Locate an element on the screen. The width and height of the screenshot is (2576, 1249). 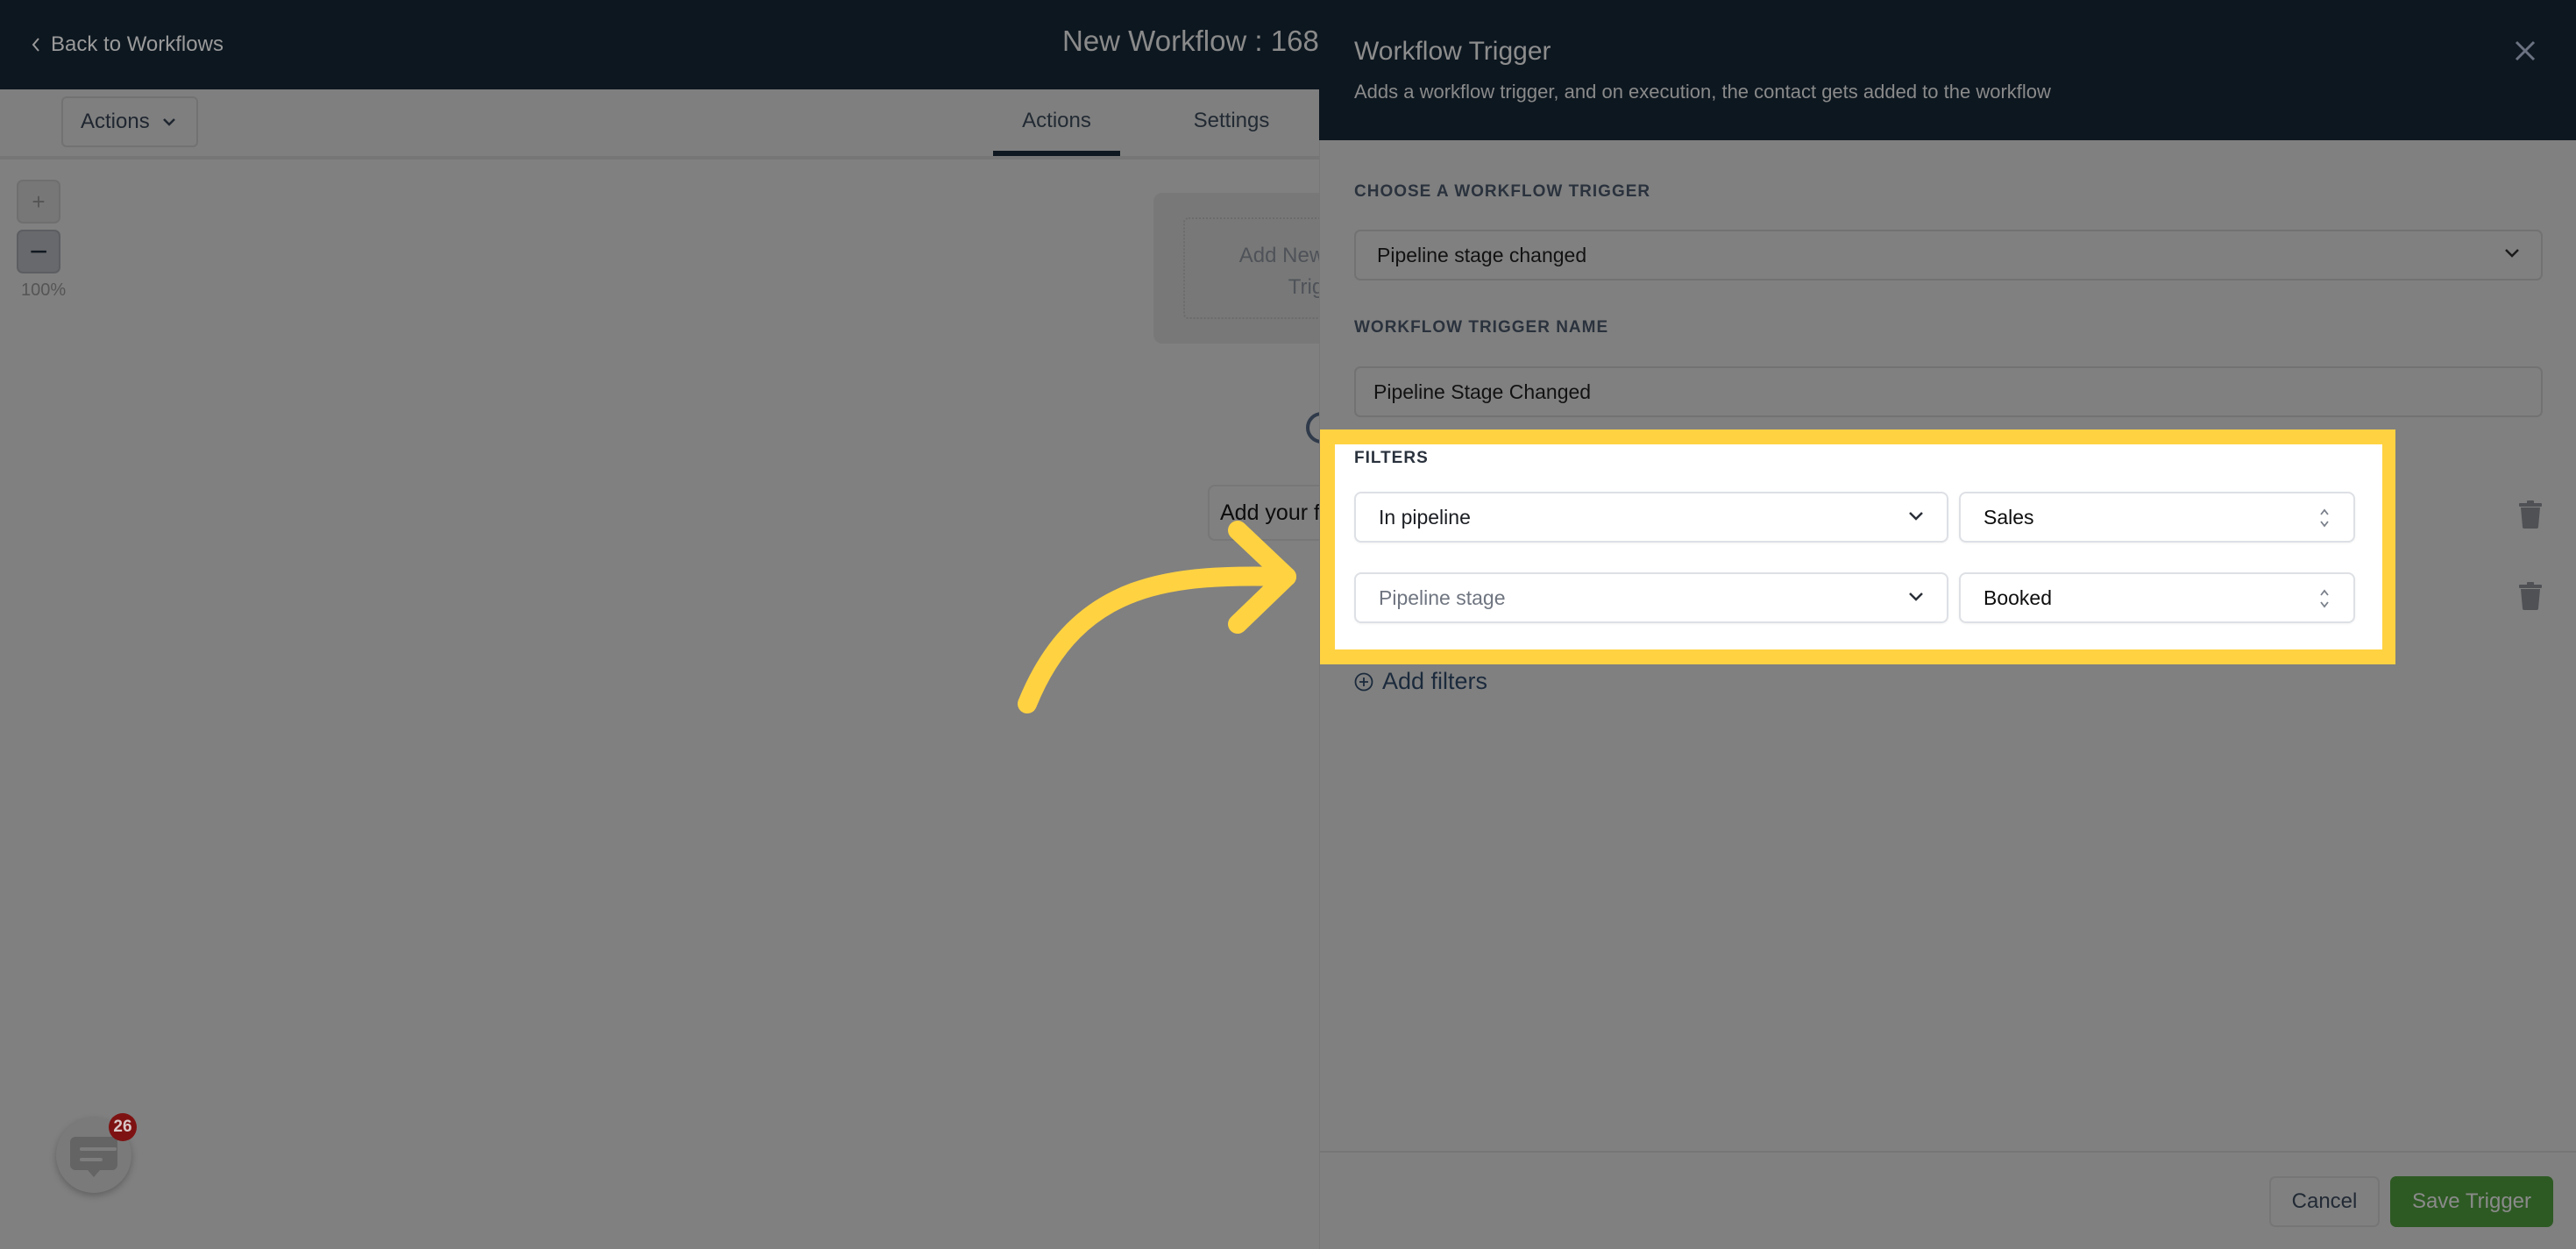
filter-2-value: Booked is located at coordinates (2018, 597).